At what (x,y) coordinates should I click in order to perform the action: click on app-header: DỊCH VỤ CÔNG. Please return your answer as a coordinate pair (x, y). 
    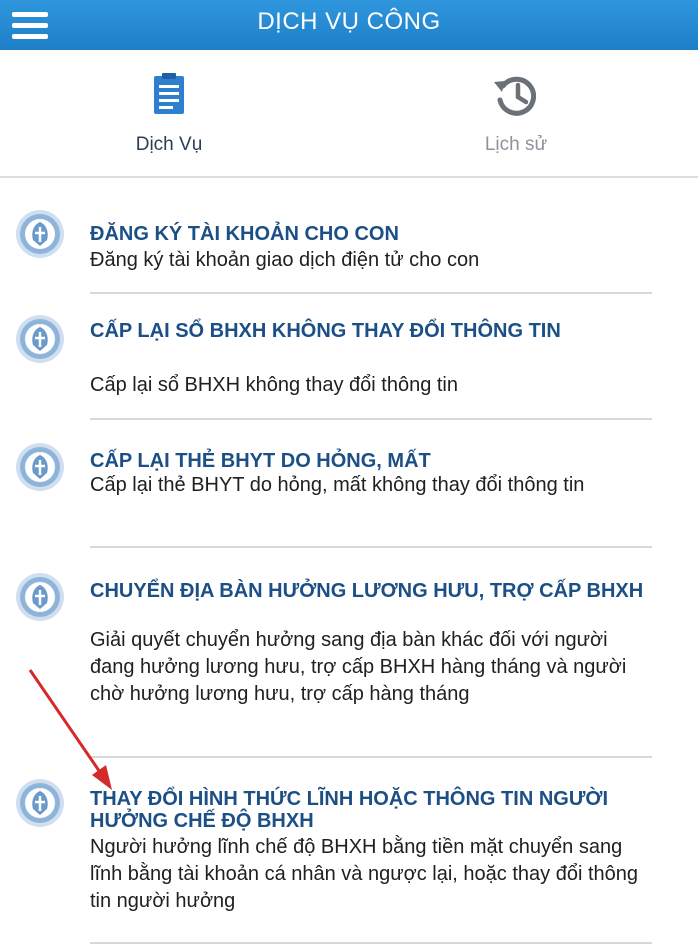
    Looking at the image, I should click on (349, 25).